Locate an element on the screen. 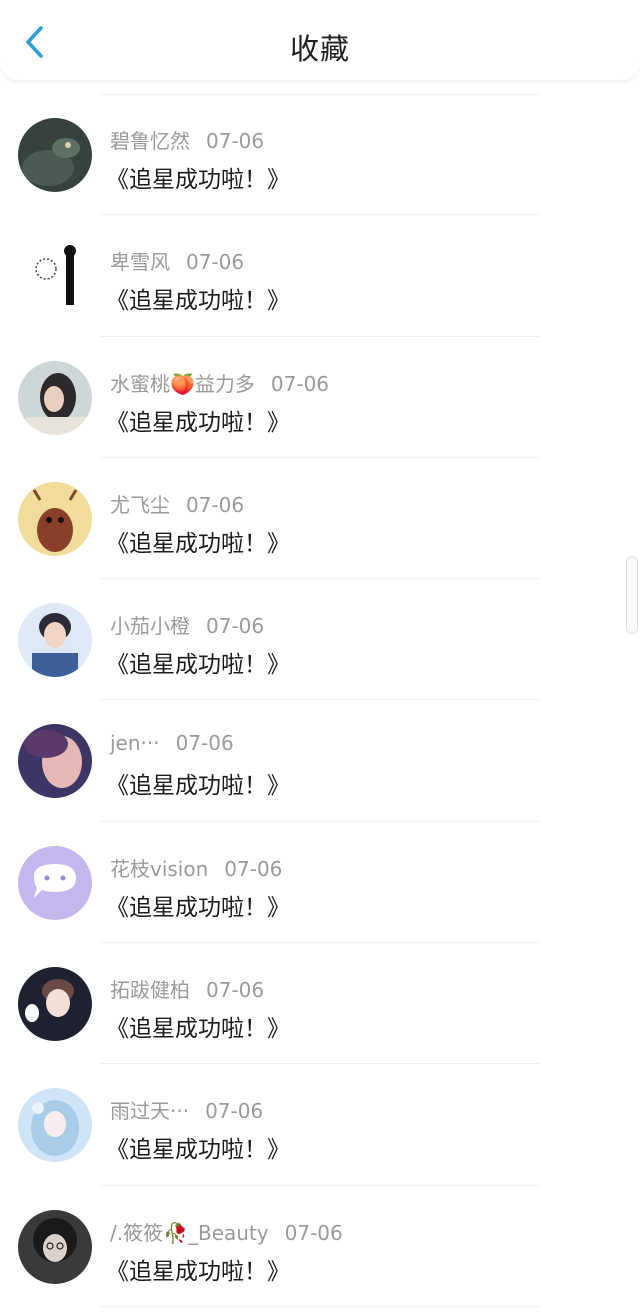  user-name: 拓跋健柏 is located at coordinates (150, 990).